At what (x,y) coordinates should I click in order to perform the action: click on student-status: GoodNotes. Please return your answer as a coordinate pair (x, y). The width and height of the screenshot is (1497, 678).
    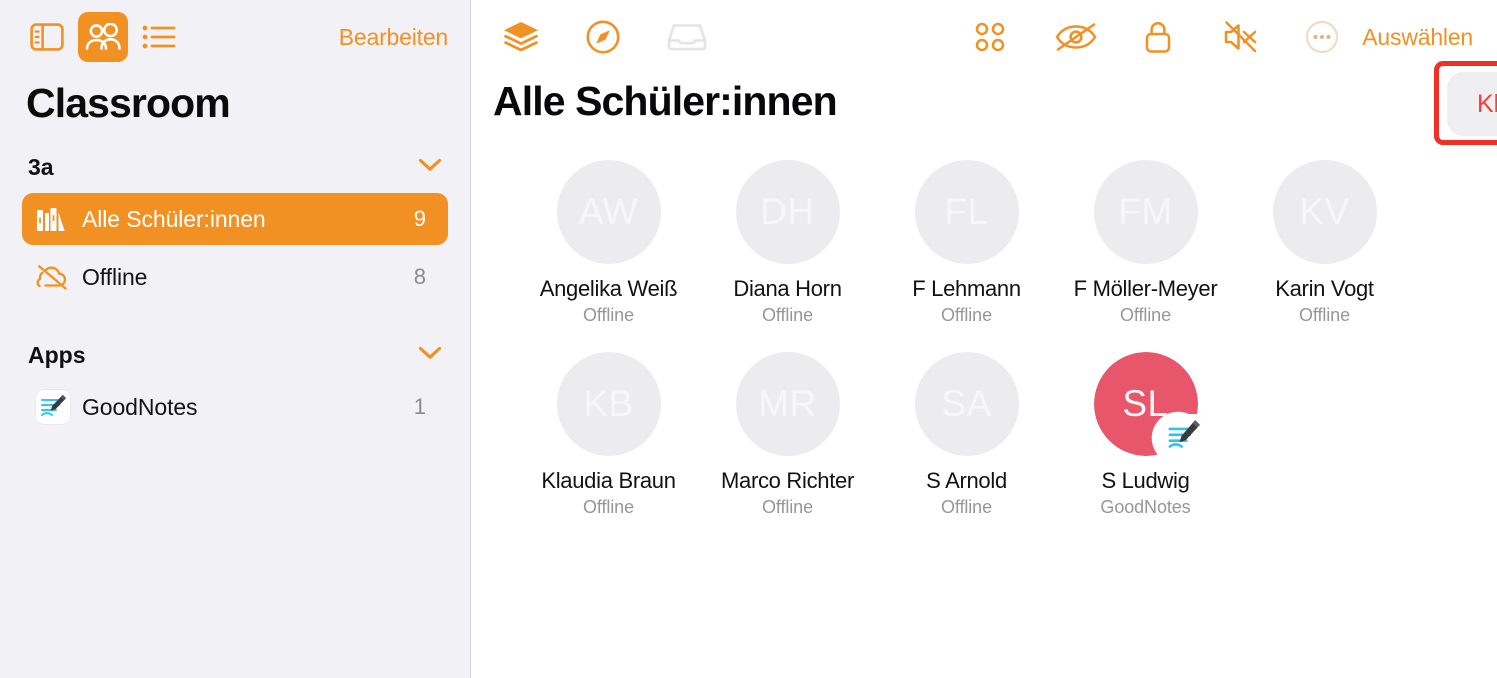
    Looking at the image, I should click on (1145, 507).